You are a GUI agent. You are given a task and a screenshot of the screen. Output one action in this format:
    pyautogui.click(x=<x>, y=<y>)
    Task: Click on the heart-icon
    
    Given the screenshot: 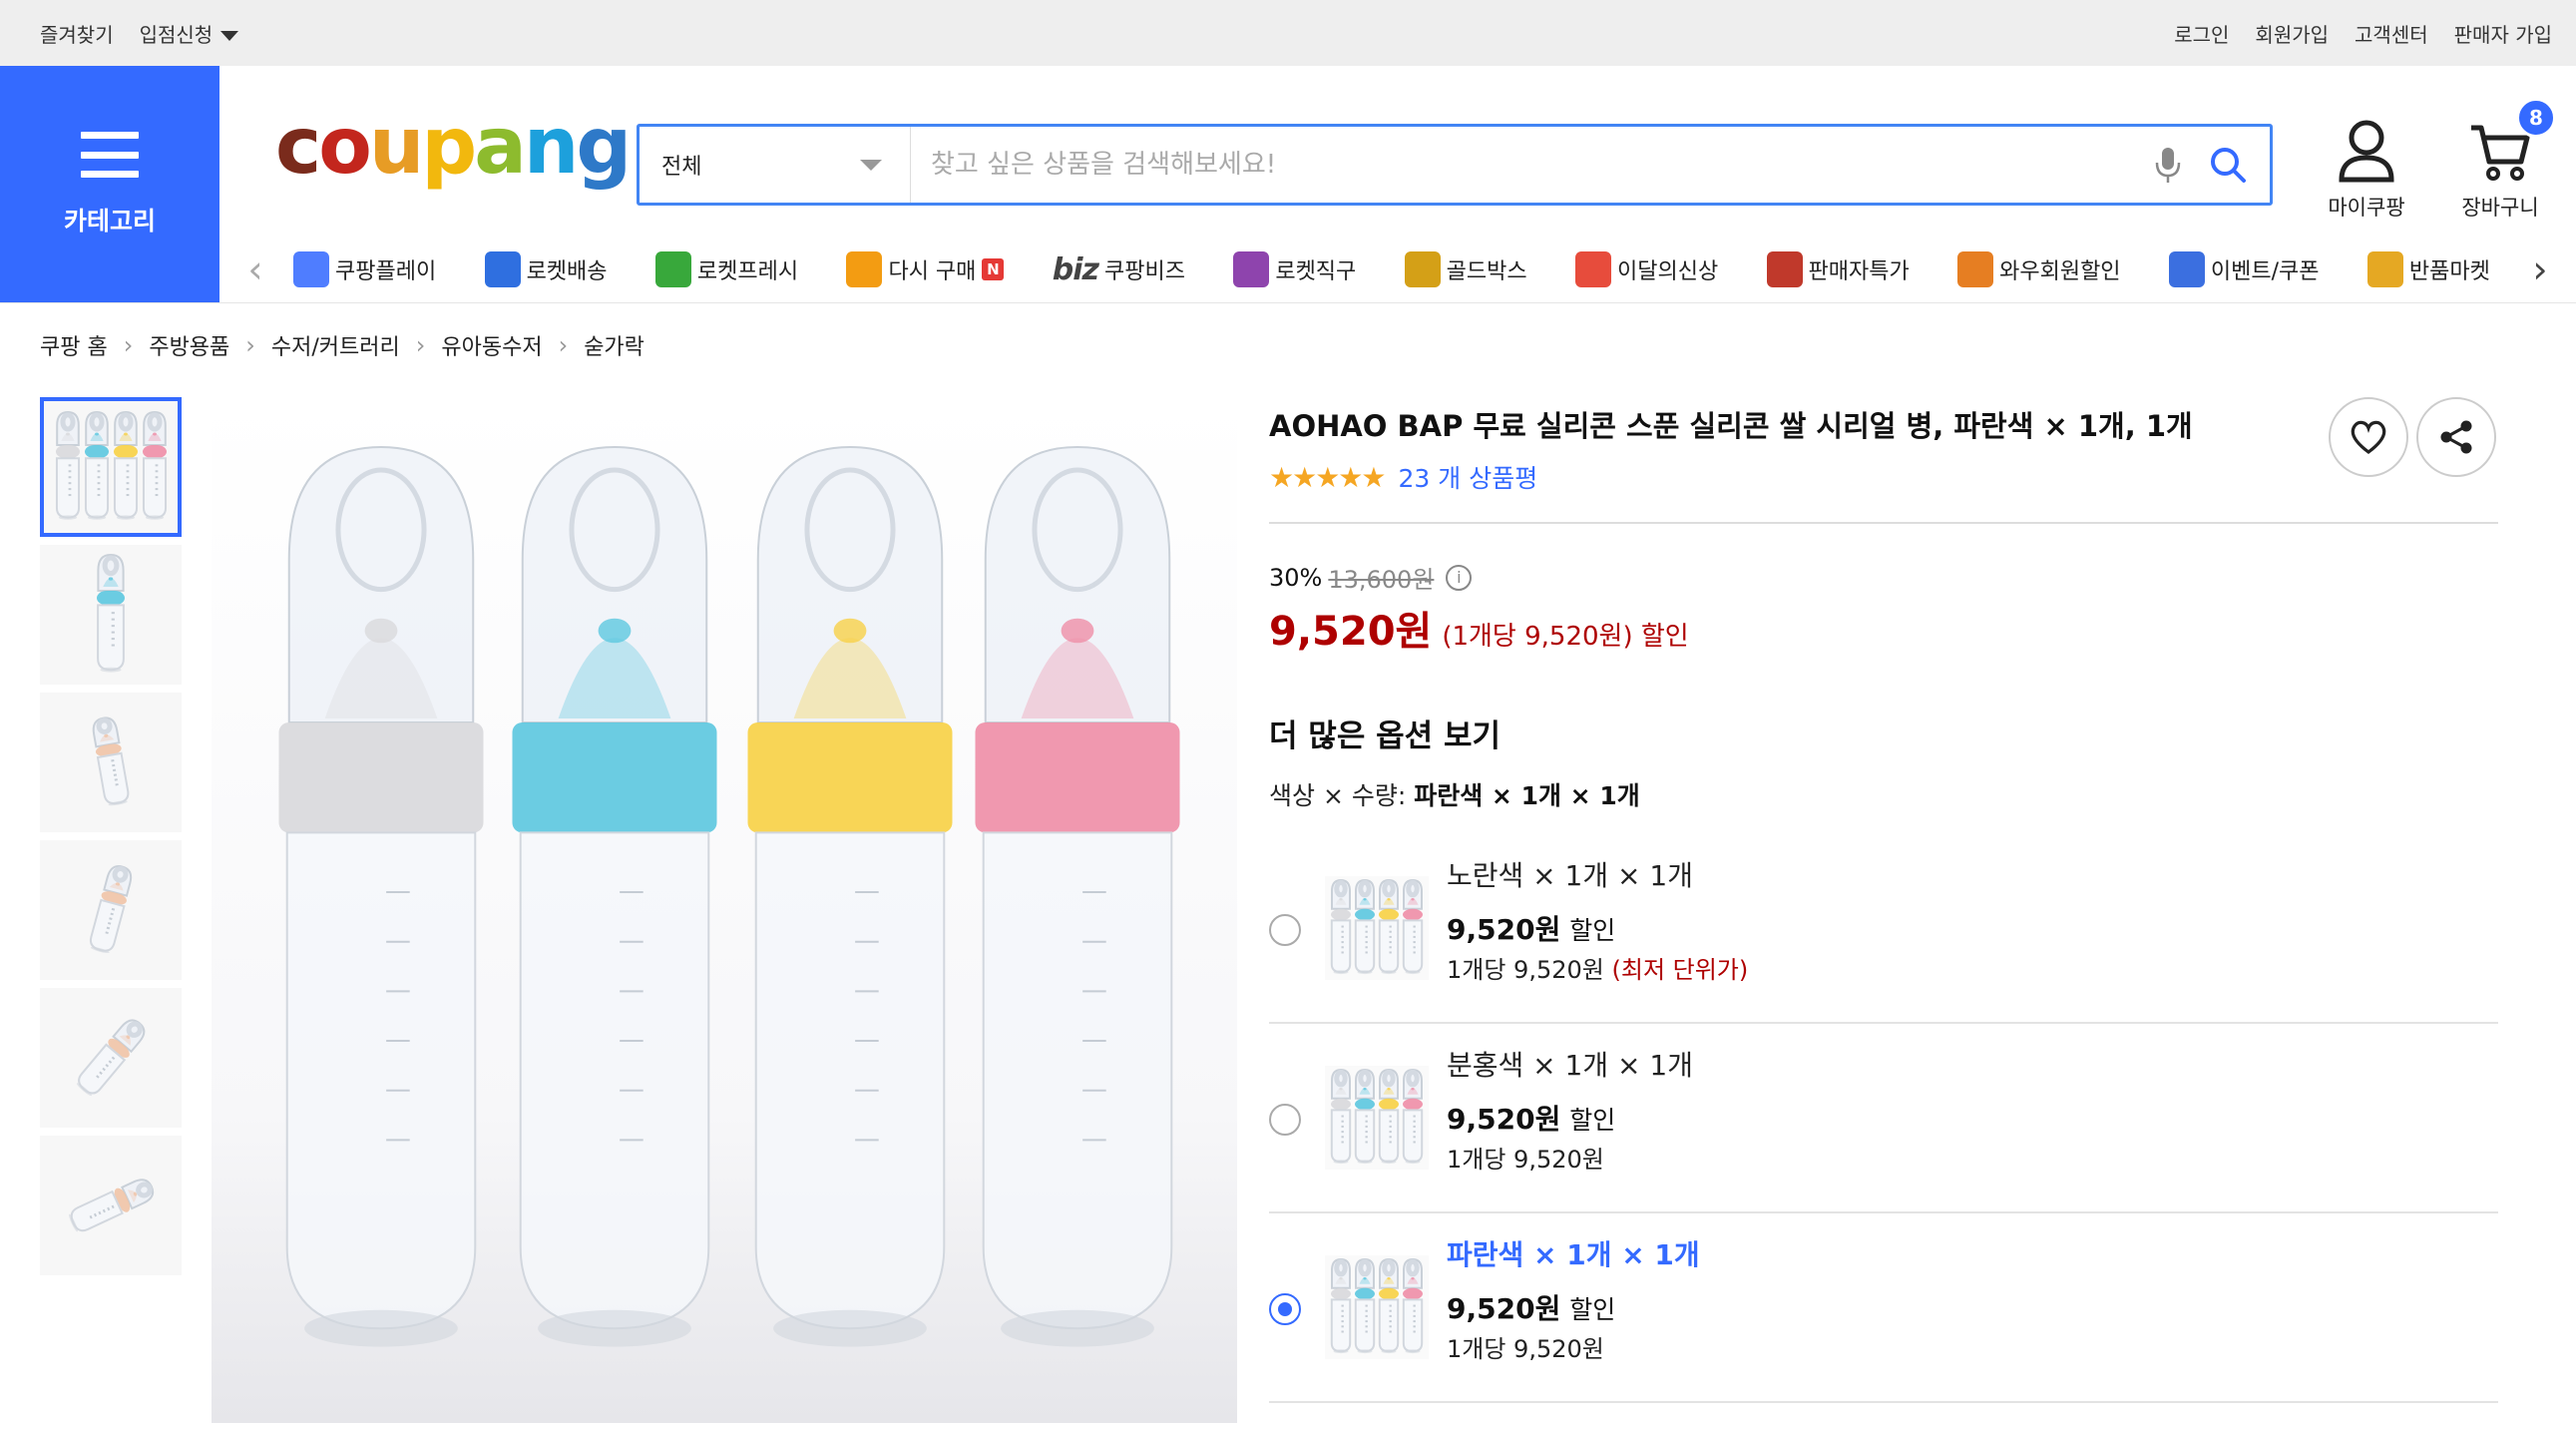 What is the action you would take?
    pyautogui.click(x=2368, y=438)
    